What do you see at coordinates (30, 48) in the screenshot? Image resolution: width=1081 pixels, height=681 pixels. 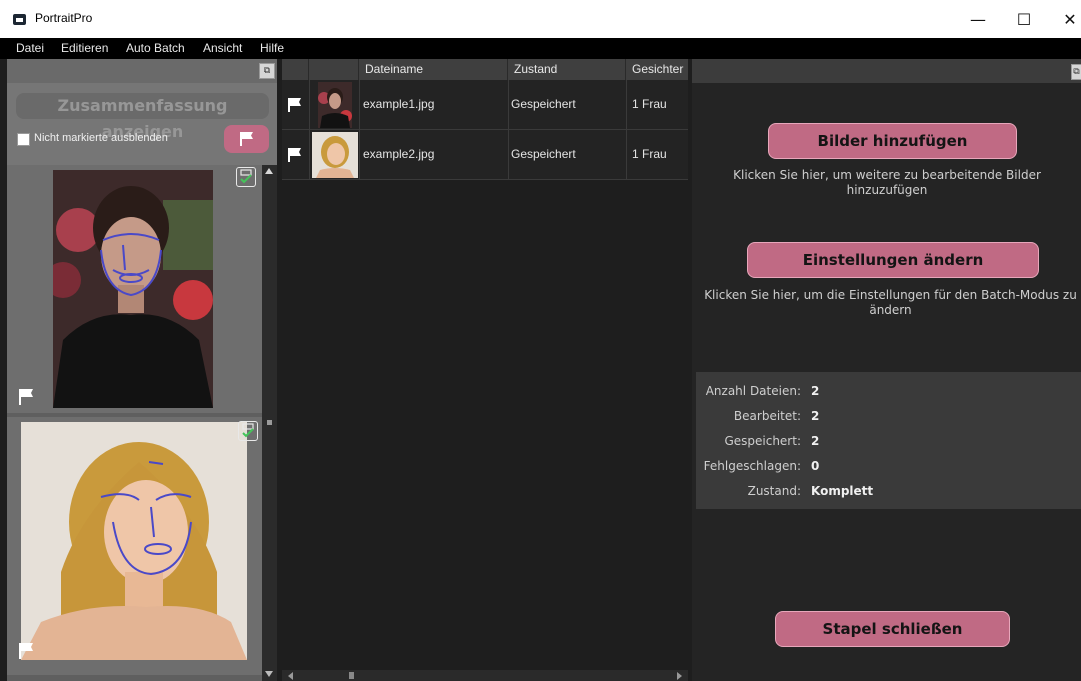 I see `menu-datei: Datei` at bounding box center [30, 48].